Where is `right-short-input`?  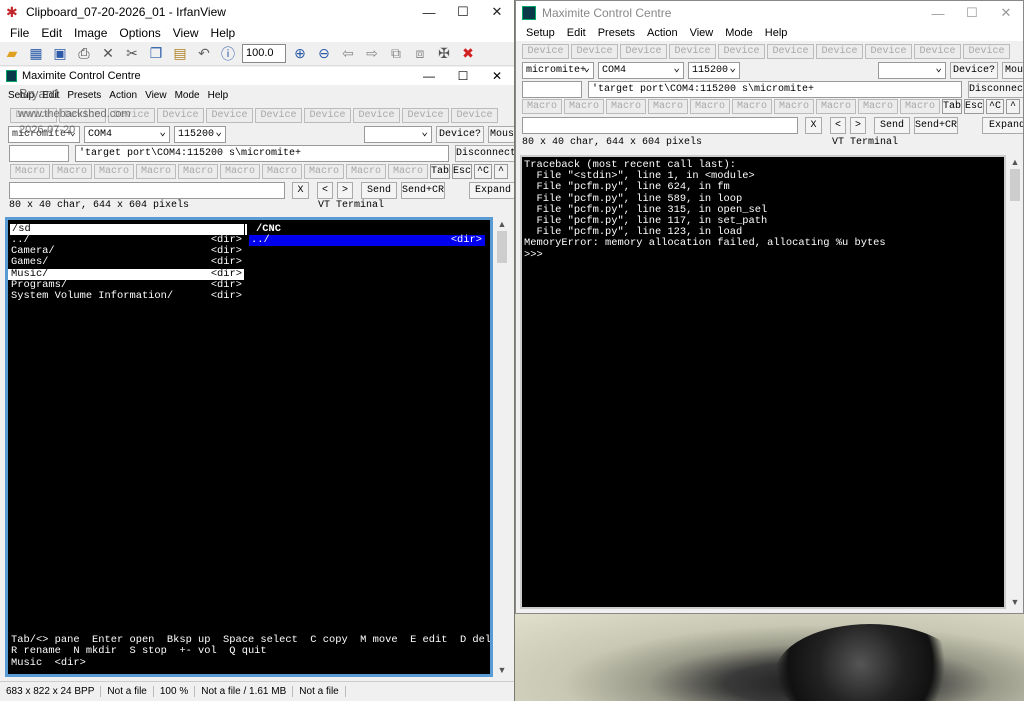
right-short-input is located at coordinates (552, 89).